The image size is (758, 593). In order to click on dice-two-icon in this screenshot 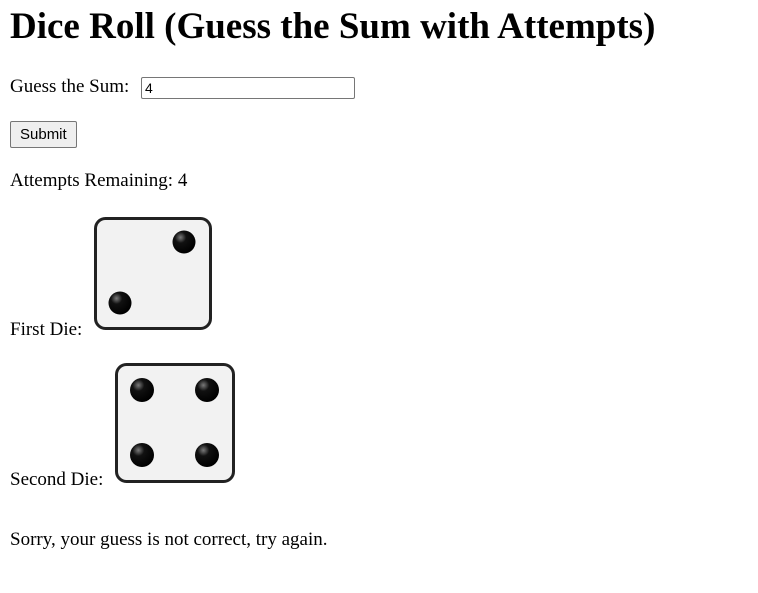, I will do `click(153, 274)`.